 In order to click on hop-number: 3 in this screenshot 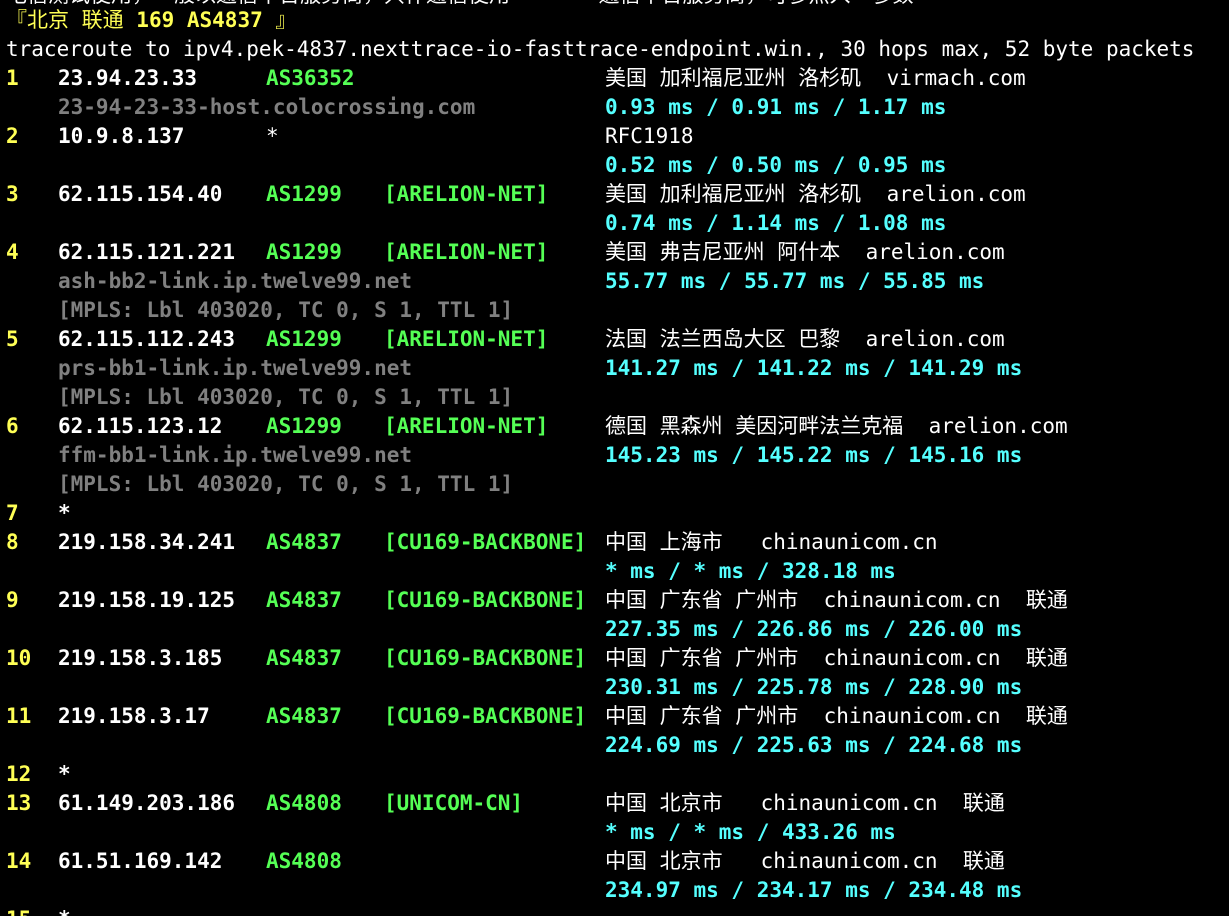, I will do `click(12, 194)`.